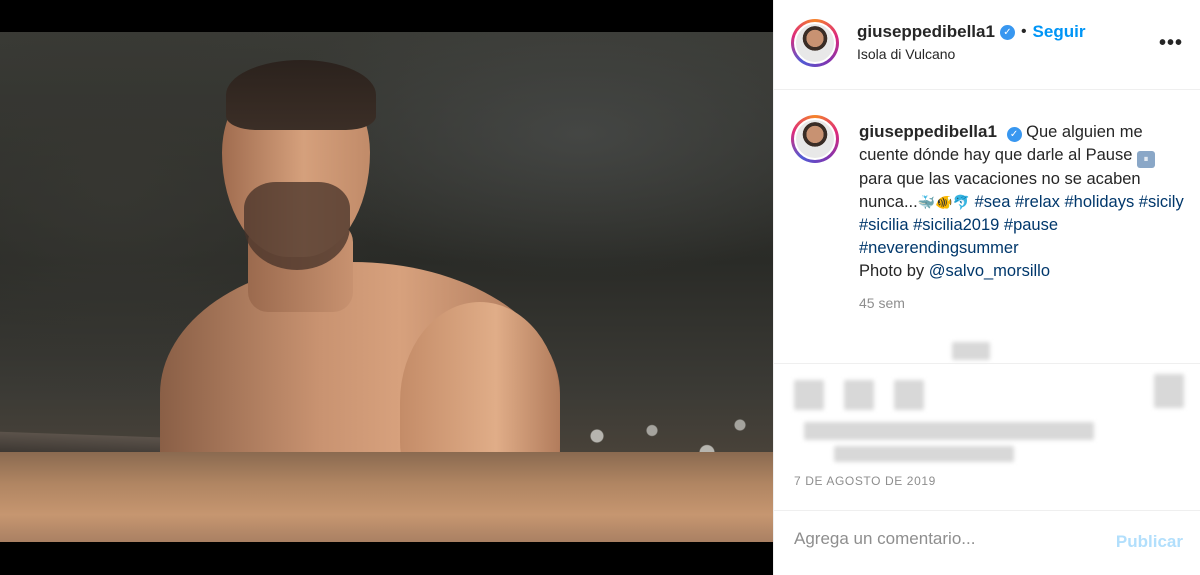 This screenshot has width=1200, height=575. I want to click on publish-button: Publicar, so click(1149, 542).